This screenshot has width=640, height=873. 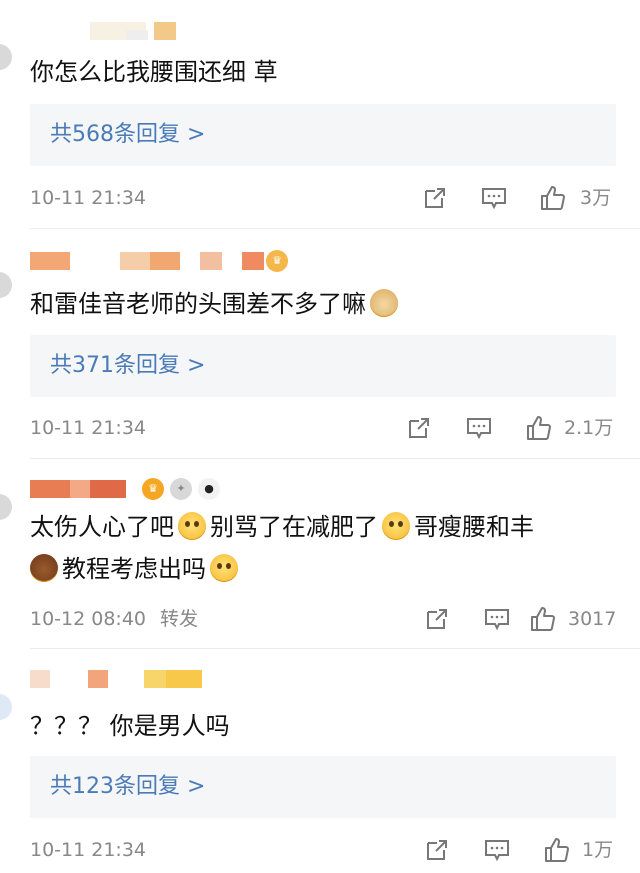 What do you see at coordinates (323, 304) in the screenshot?
I see `comment-text: 和雷佳音老师的头围差不多了嘛` at bounding box center [323, 304].